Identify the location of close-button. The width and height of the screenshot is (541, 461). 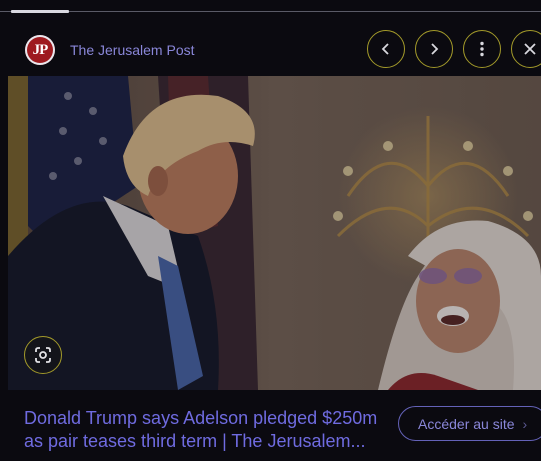
(526, 49).